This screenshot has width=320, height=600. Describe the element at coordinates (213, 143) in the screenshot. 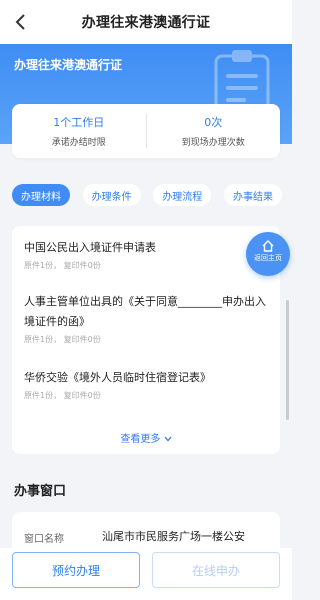

I see `stat-label: 到现场办理次数` at that location.